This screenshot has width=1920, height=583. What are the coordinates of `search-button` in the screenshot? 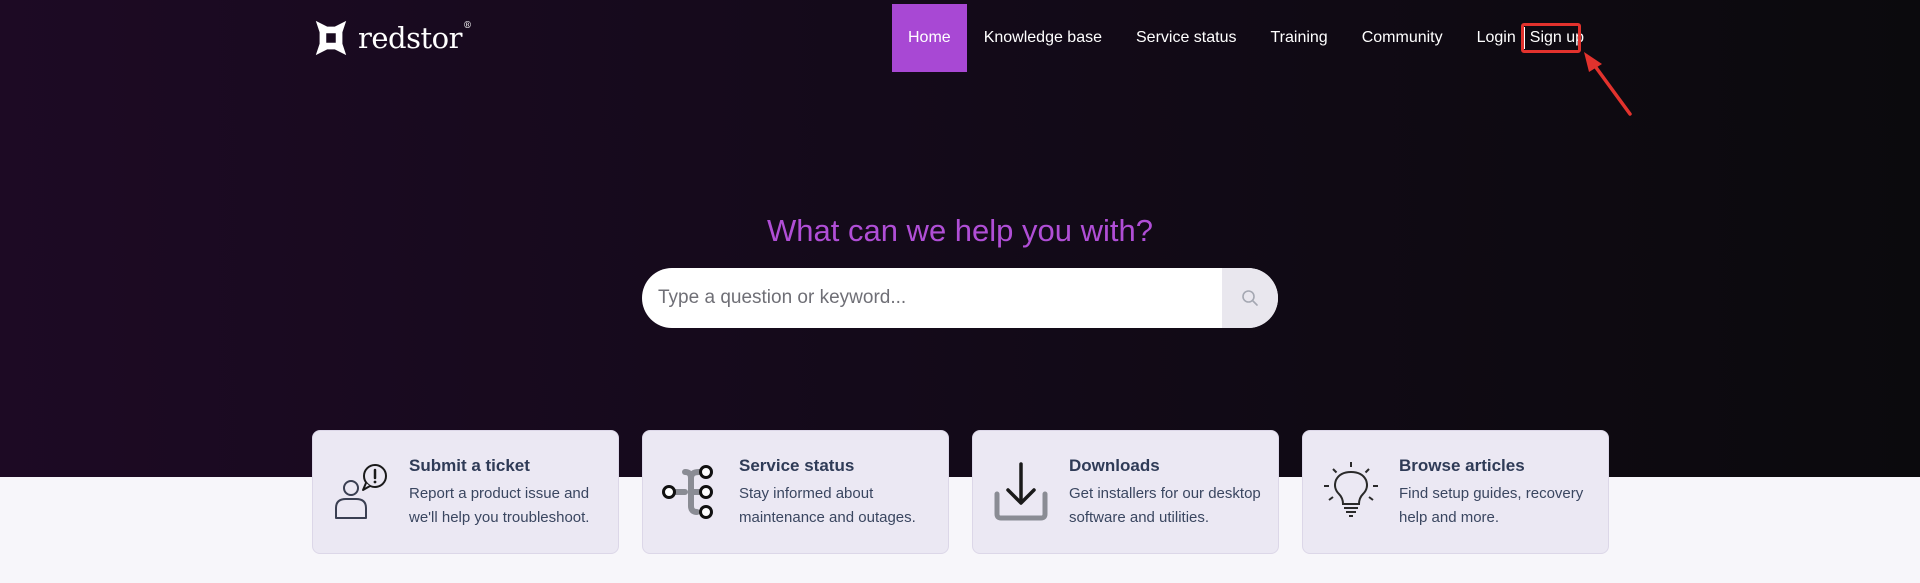 It's located at (1250, 298).